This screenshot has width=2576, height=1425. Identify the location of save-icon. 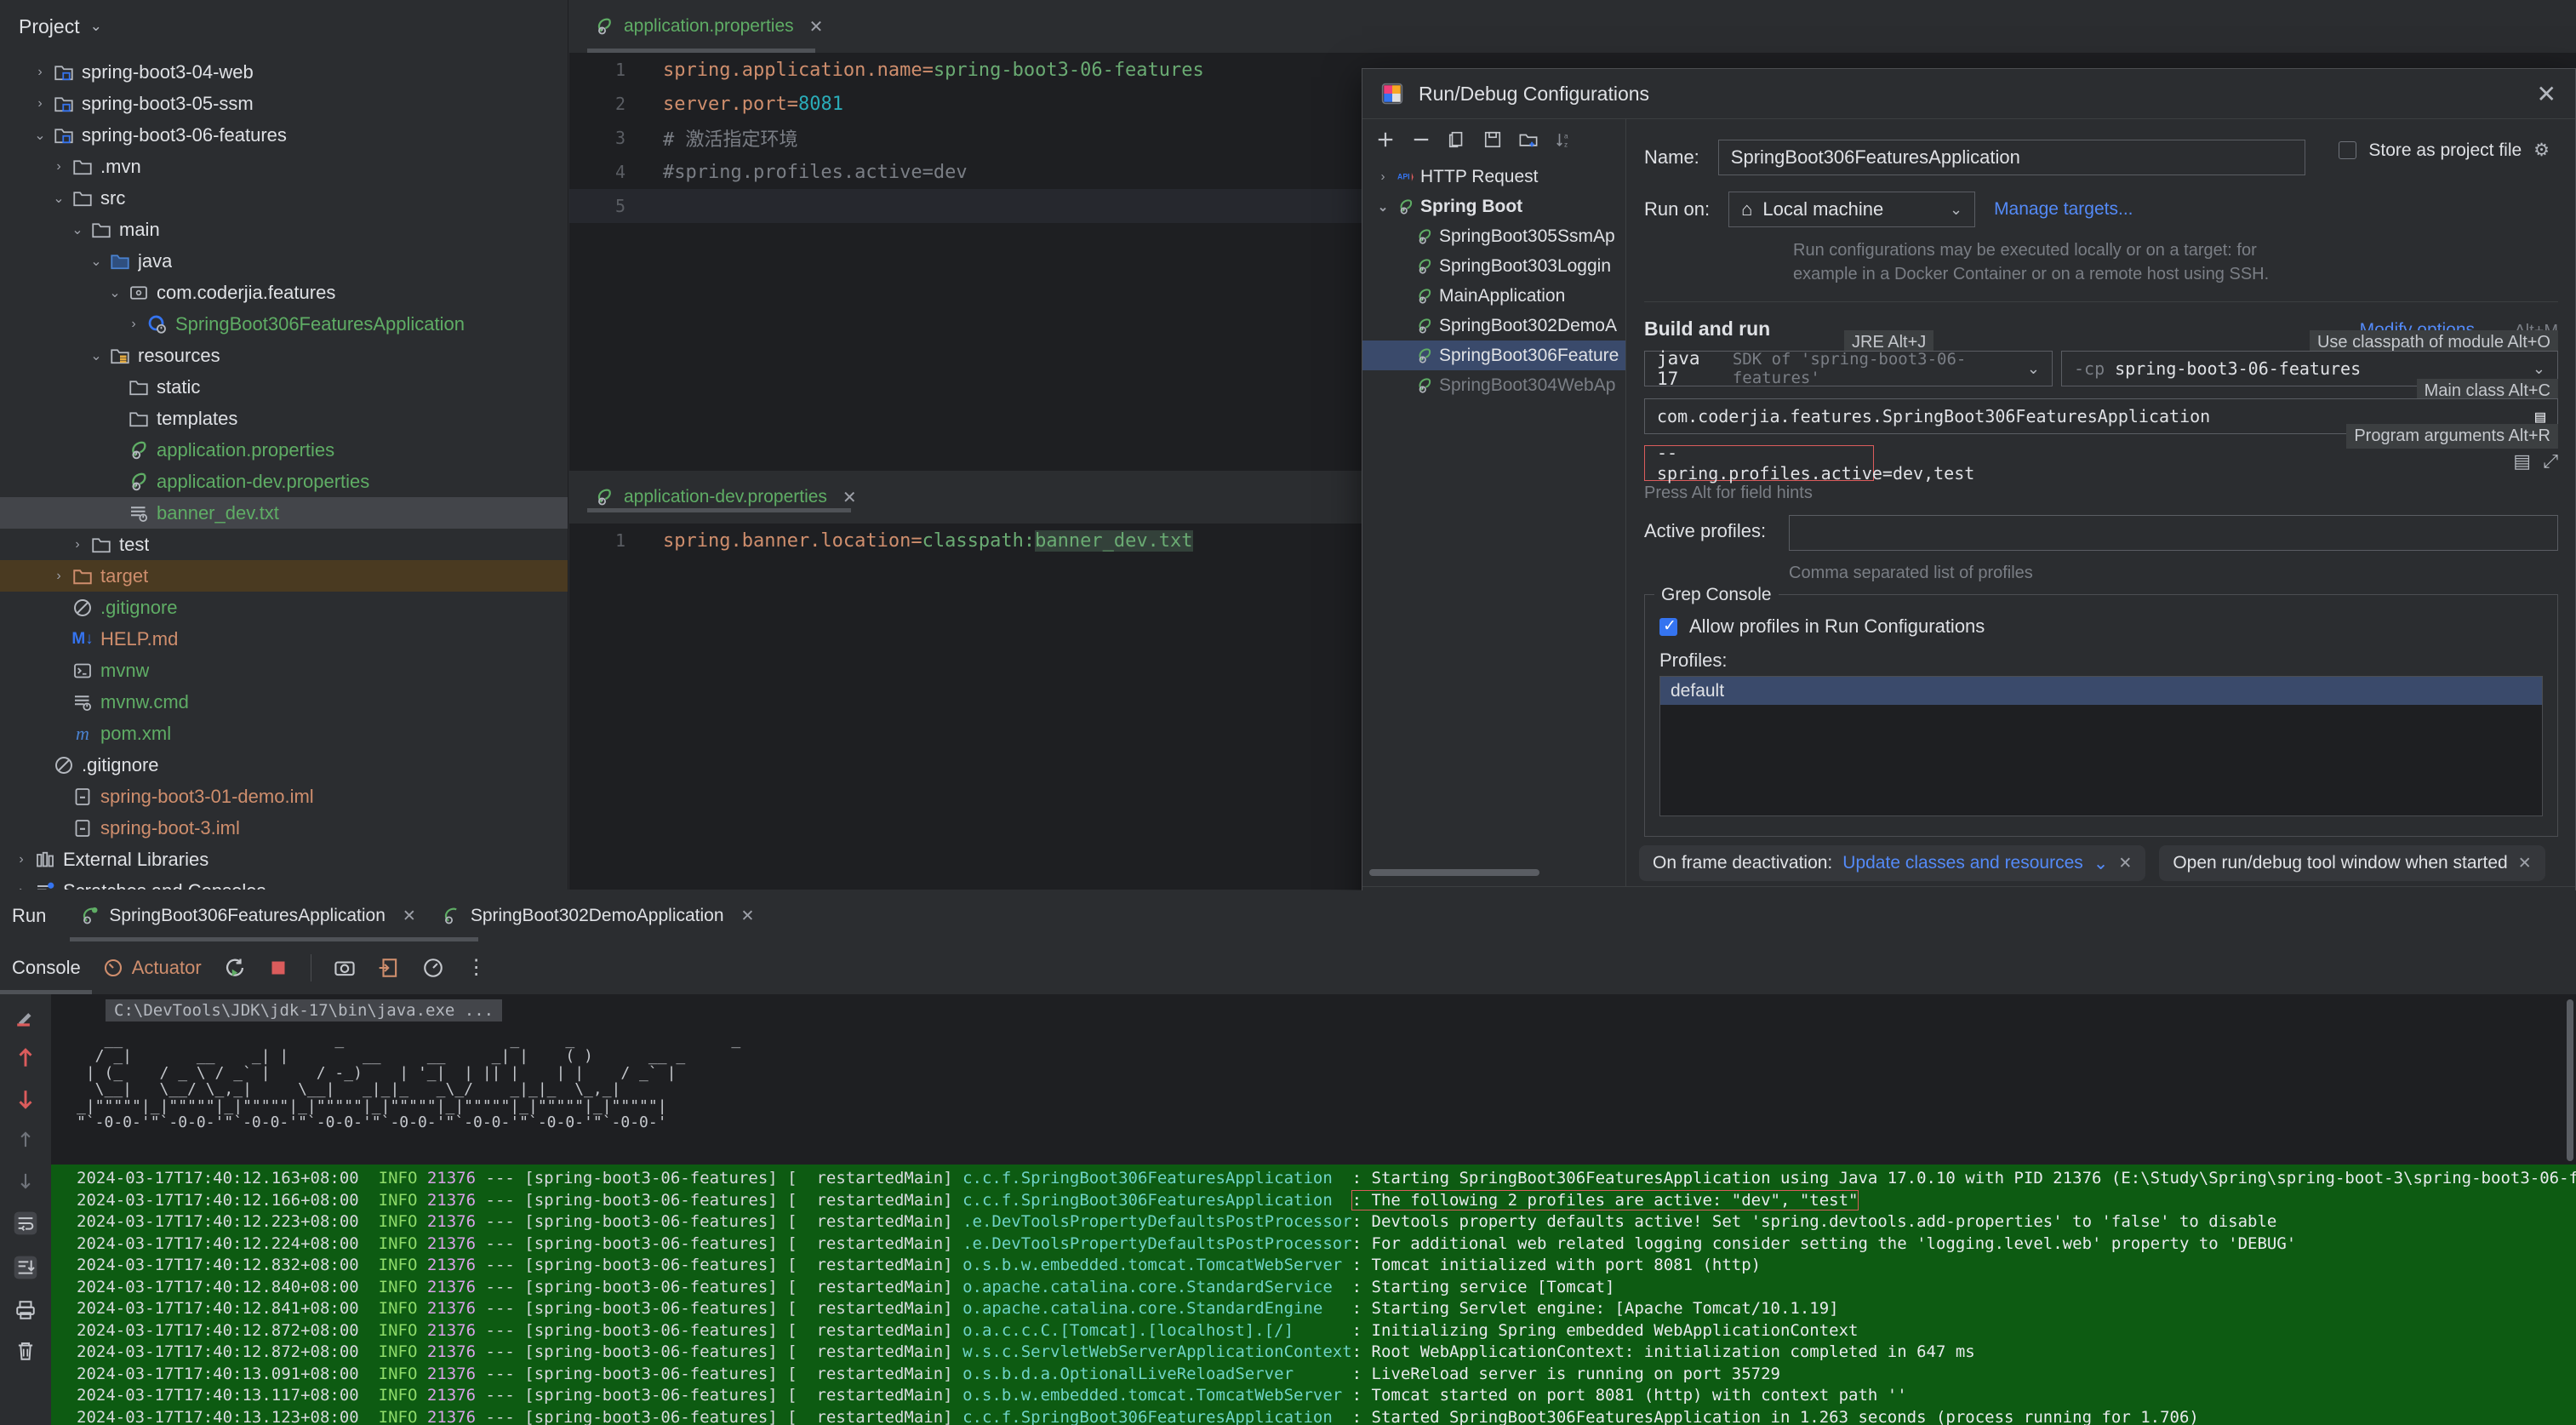
(1492, 139).